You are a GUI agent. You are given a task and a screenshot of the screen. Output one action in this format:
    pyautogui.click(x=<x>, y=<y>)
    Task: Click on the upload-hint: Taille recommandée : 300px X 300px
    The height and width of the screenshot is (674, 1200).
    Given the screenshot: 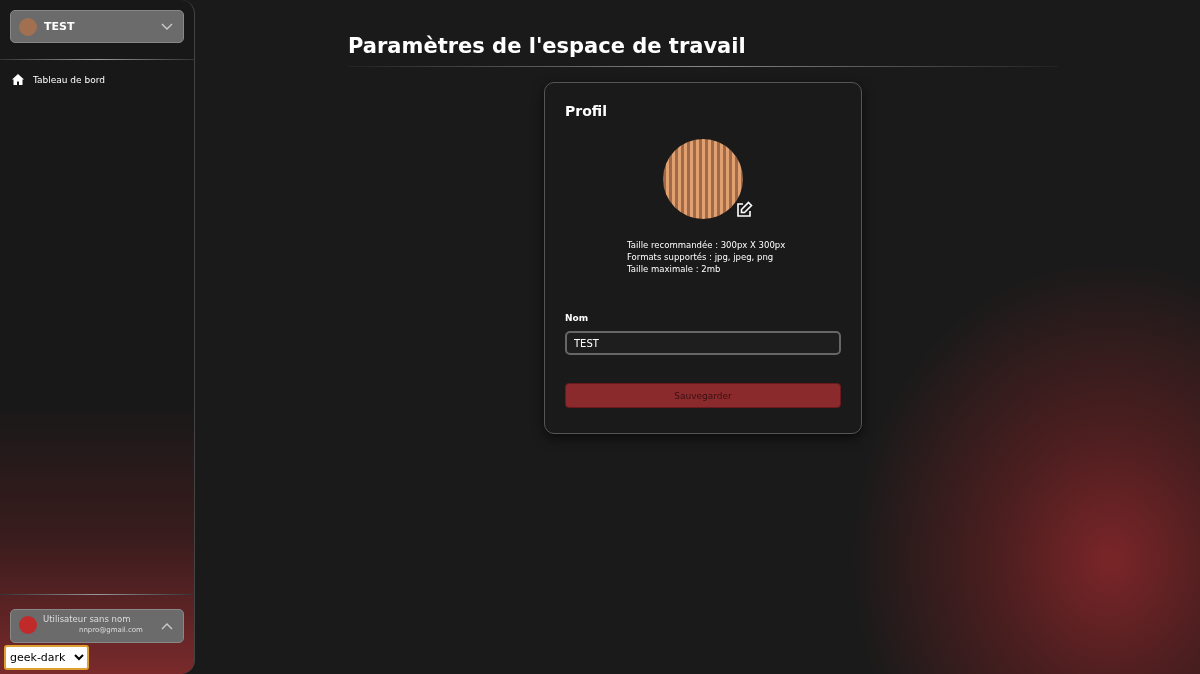 What is the action you would take?
    pyautogui.click(x=707, y=245)
    